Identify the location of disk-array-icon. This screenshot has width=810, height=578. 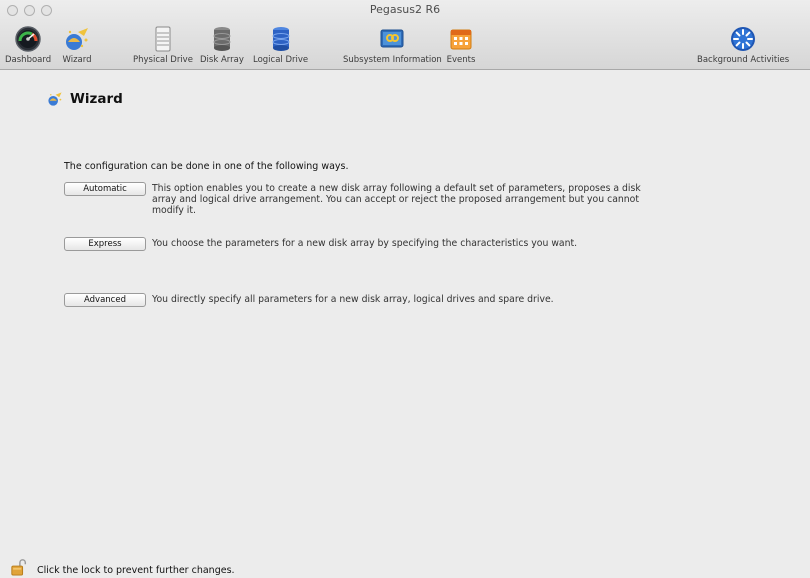
(222, 39).